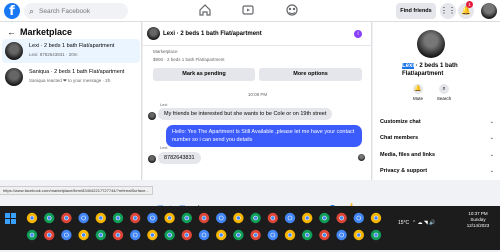 The height and width of the screenshot is (252, 500). What do you see at coordinates (205, 10) in the screenshot?
I see `home-icon` at bounding box center [205, 10].